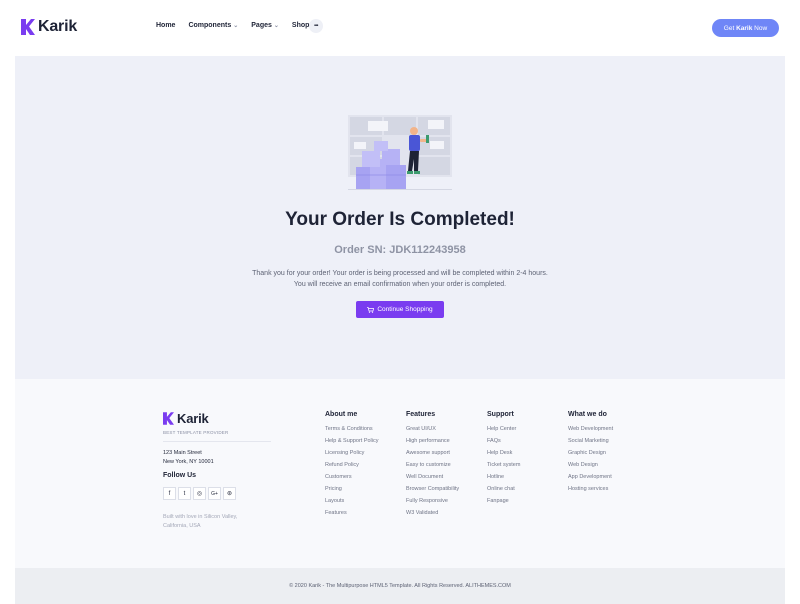 The width and height of the screenshot is (800, 604). Describe the element at coordinates (503, 453) in the screenshot. I see `footer-link: Help Desk` at that location.